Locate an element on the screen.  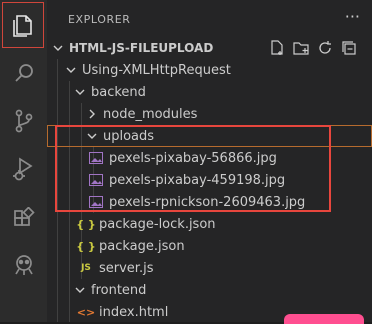
search-icon is located at coordinates (23, 73).